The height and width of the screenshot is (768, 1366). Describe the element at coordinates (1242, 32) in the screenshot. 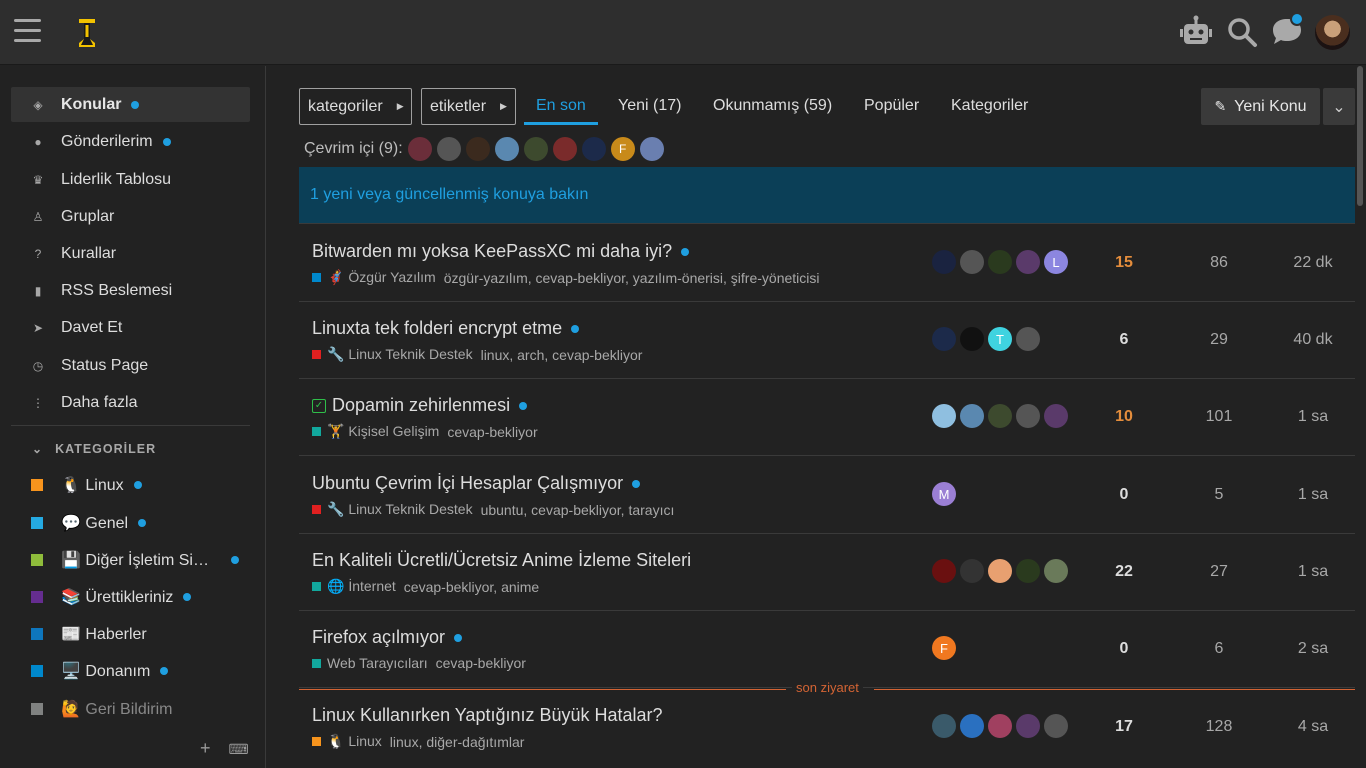

I see `search-icon` at that location.